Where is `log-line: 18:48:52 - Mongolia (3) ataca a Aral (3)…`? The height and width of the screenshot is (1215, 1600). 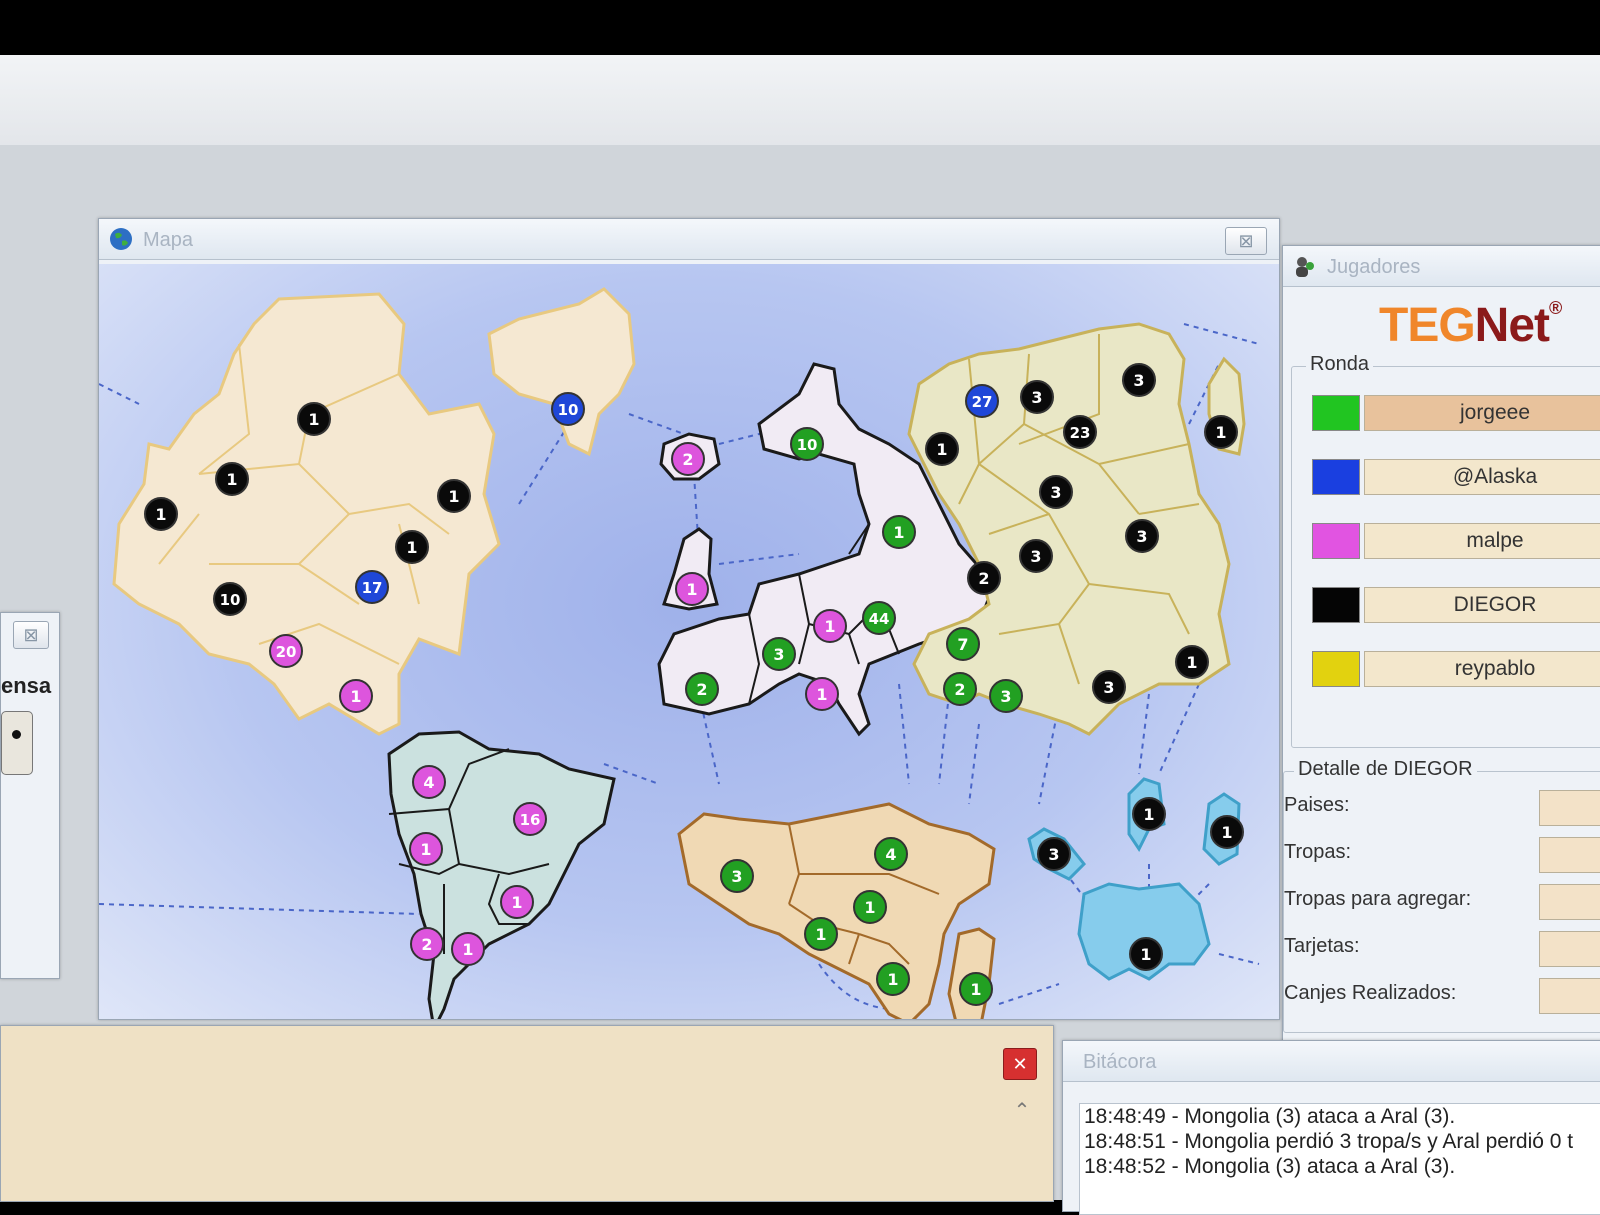 log-line: 18:48:52 - Mongolia (3) ataca a Aral (3)… is located at coordinates (1270, 1166).